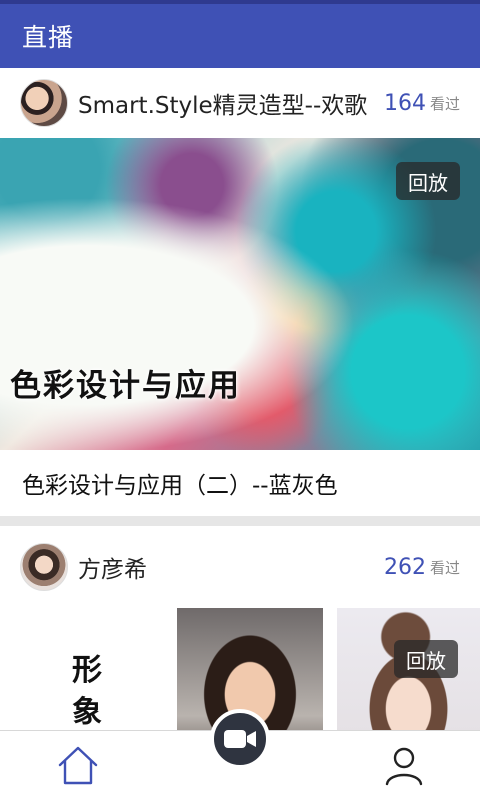  What do you see at coordinates (78, 765) in the screenshot?
I see `home-icon` at bounding box center [78, 765].